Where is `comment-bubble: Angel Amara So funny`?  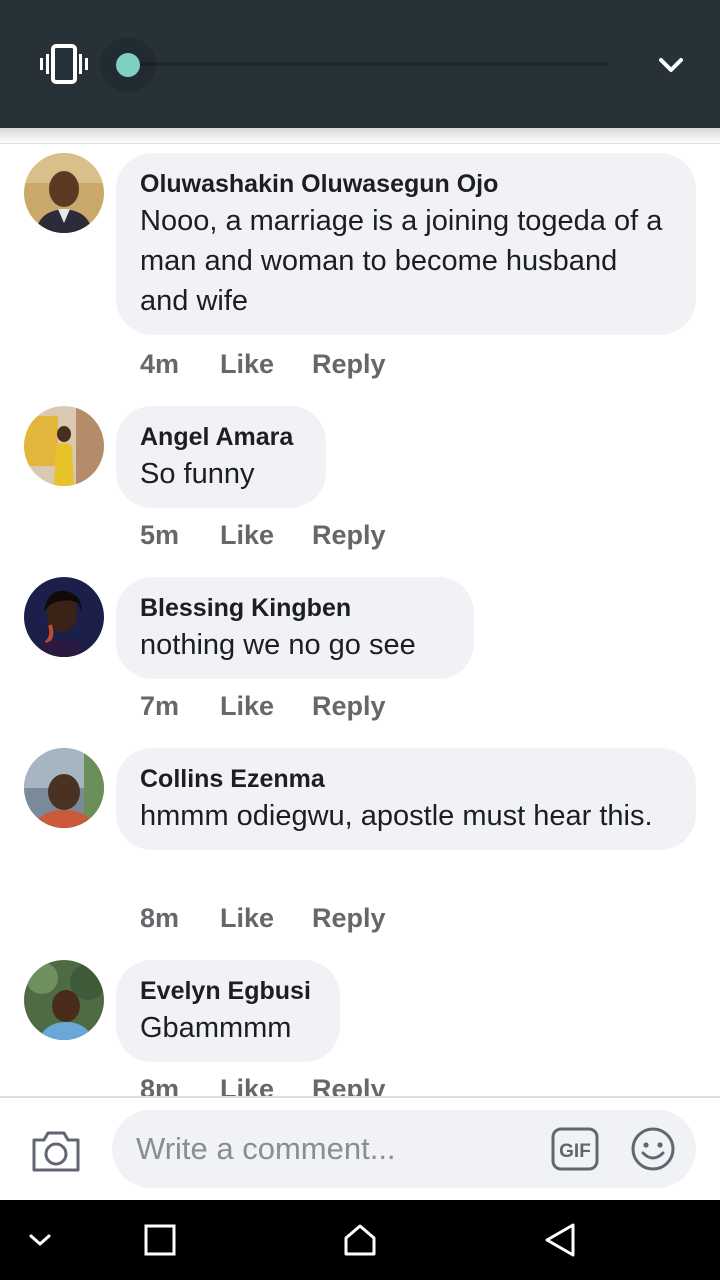
comment-bubble: Angel Amara So funny is located at coordinates (221, 457).